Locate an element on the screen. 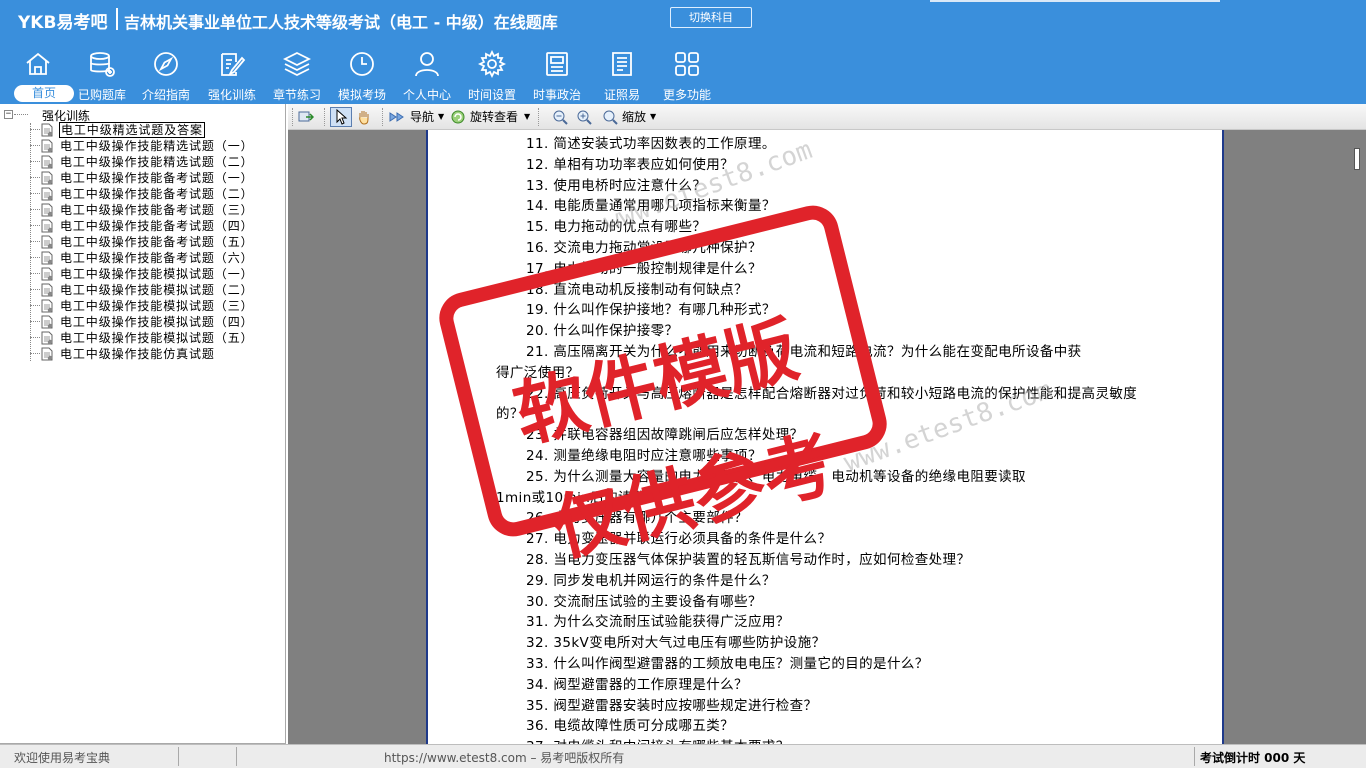 The height and width of the screenshot is (768, 1366). app-title: 吉林机关事业单位工人技术等级考试（电工 - 中级）在线题库 is located at coordinates (341, 22).